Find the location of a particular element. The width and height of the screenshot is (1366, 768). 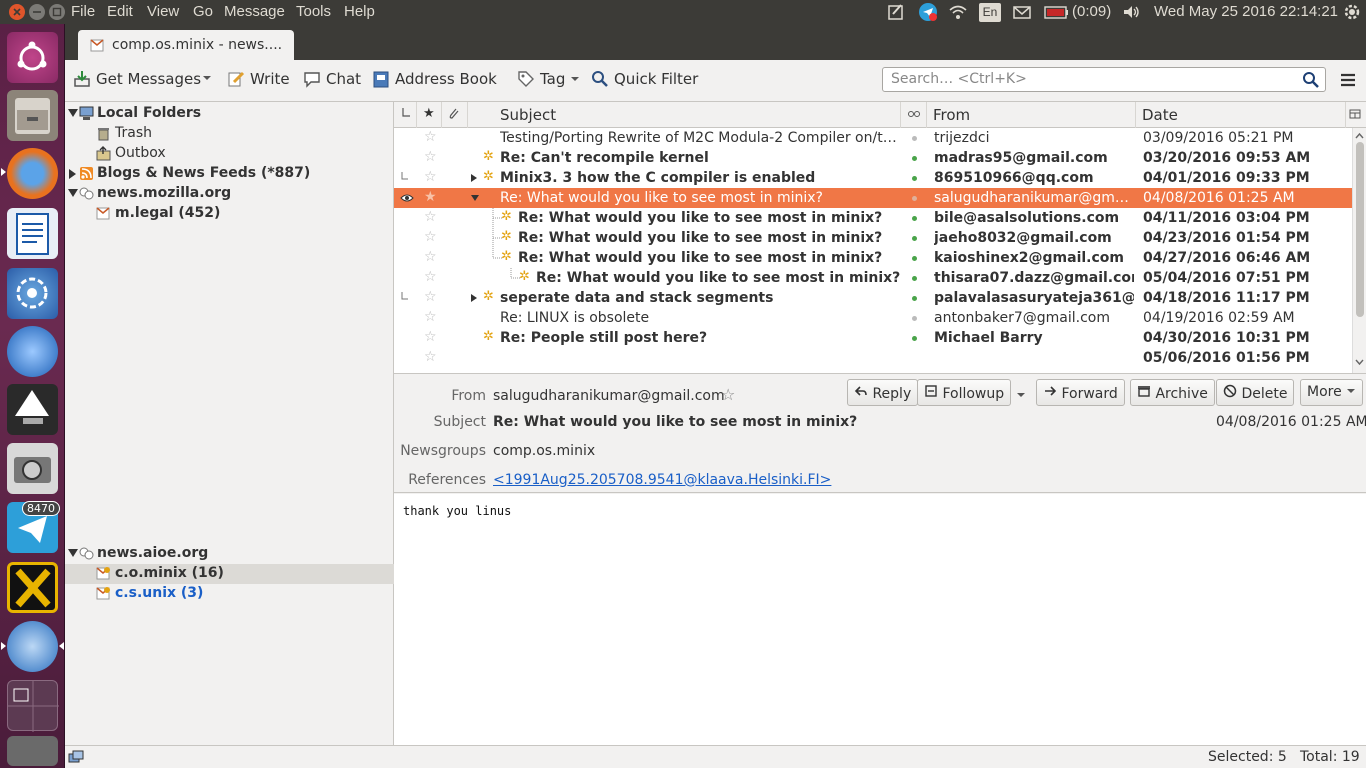

folder-blogs-news-feeds: Blogs & News Feeds (*887) is located at coordinates (229, 174).